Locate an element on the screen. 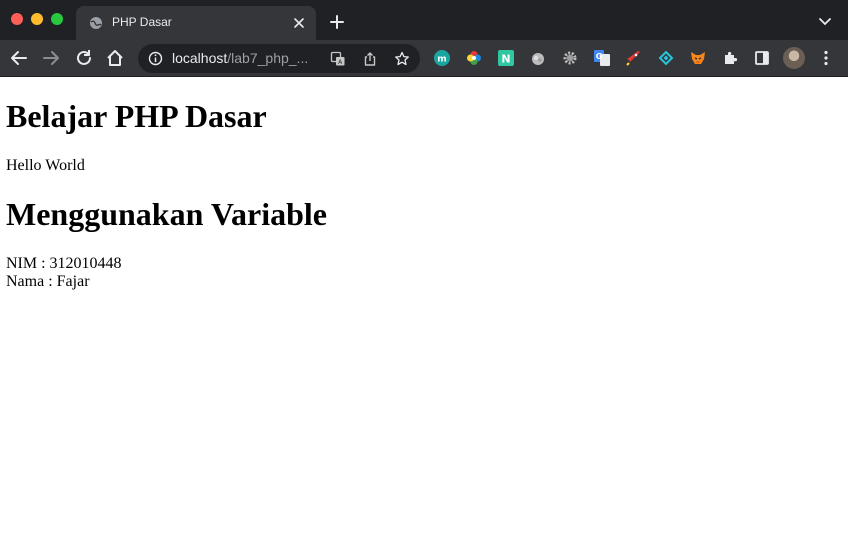 The height and width of the screenshot is (541, 848). browser-toolbar: localhost/lab7_php_... A m N G is located at coordinates (424, 58).